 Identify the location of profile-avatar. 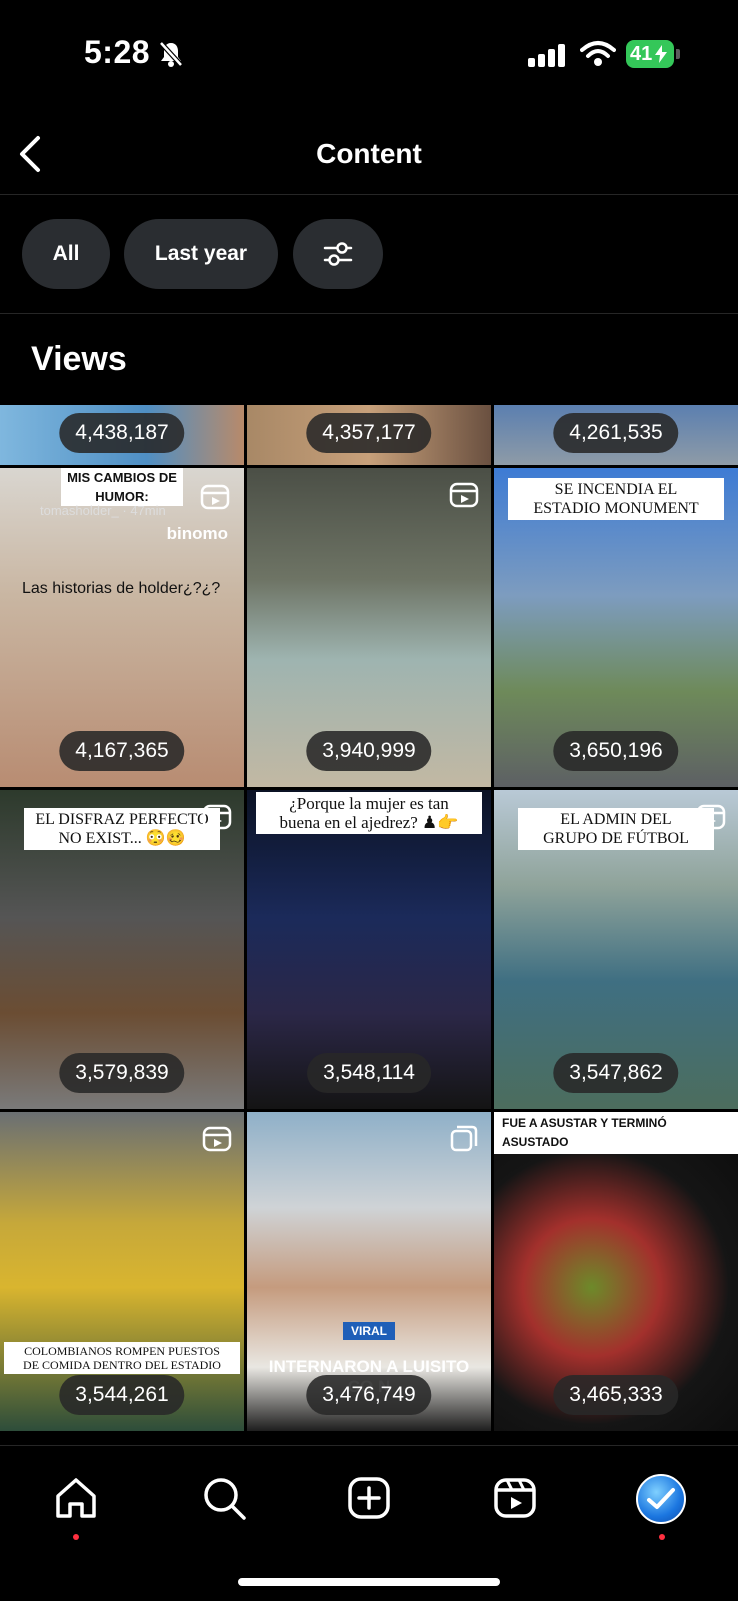
(661, 1499).